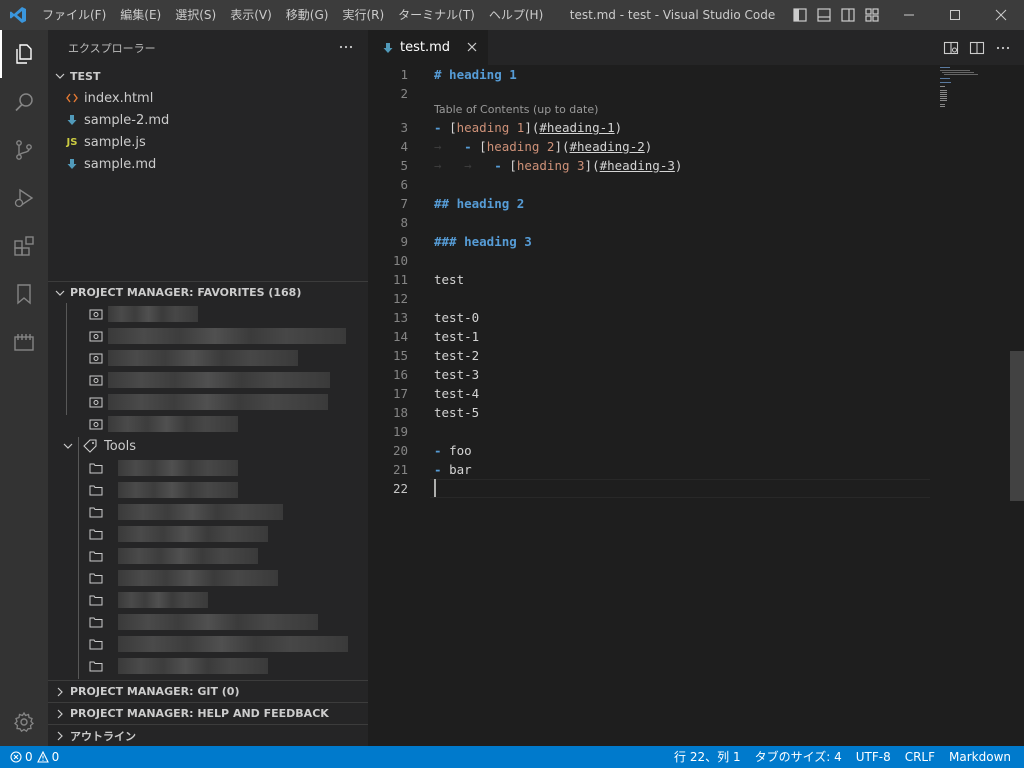  Describe the element at coordinates (400, 298) in the screenshot. I see `line-number: 12` at that location.